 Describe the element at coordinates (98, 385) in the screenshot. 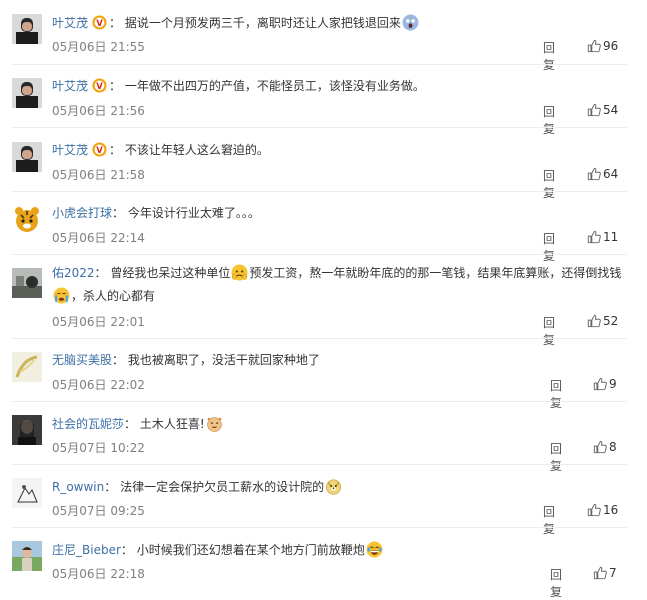

I see `timestamp: 05月06日 22:02` at that location.